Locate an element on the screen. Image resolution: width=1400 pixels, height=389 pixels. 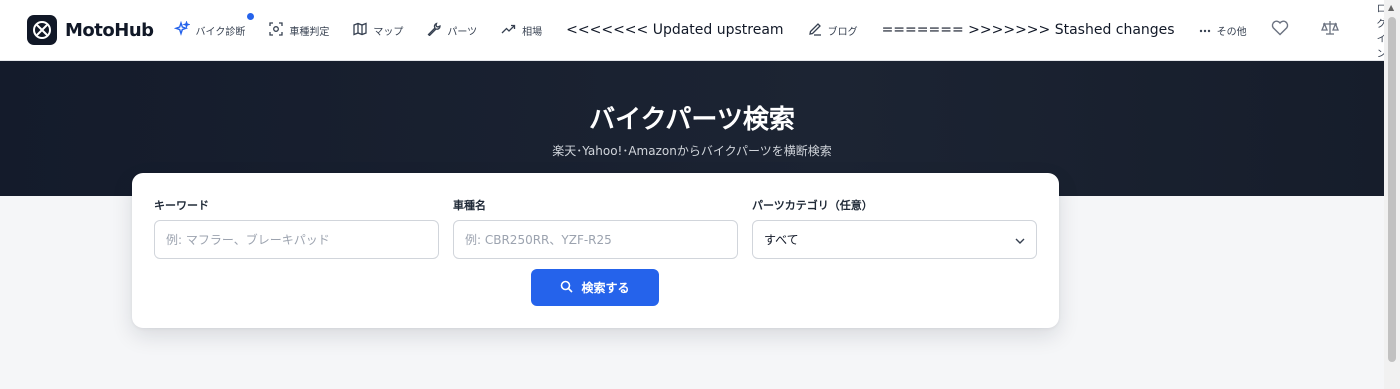
nav-label: ブログ is located at coordinates (842, 32).